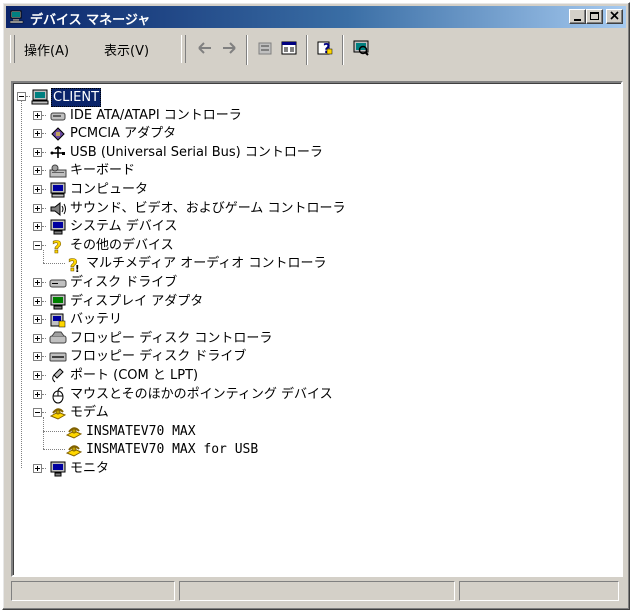 The image size is (640, 612). I want to click on tree-item-label: マウスとそのほかのポインティング デバイス, so click(201, 394).